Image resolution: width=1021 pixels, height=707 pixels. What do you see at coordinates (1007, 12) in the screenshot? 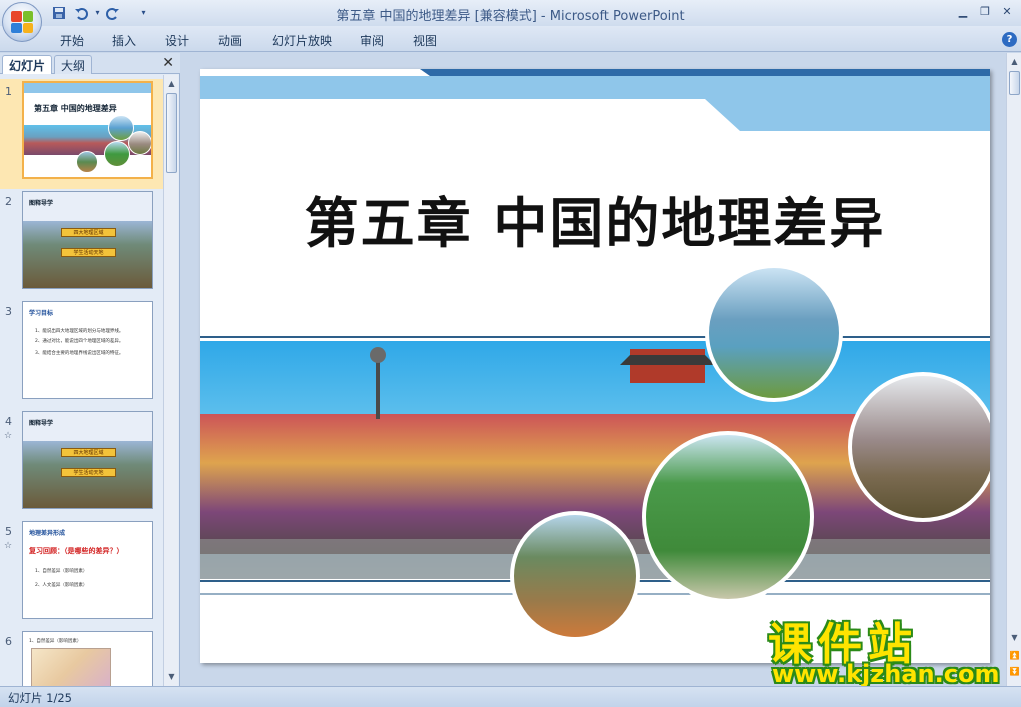
I see `close-window-icon: ✕` at bounding box center [1007, 12].